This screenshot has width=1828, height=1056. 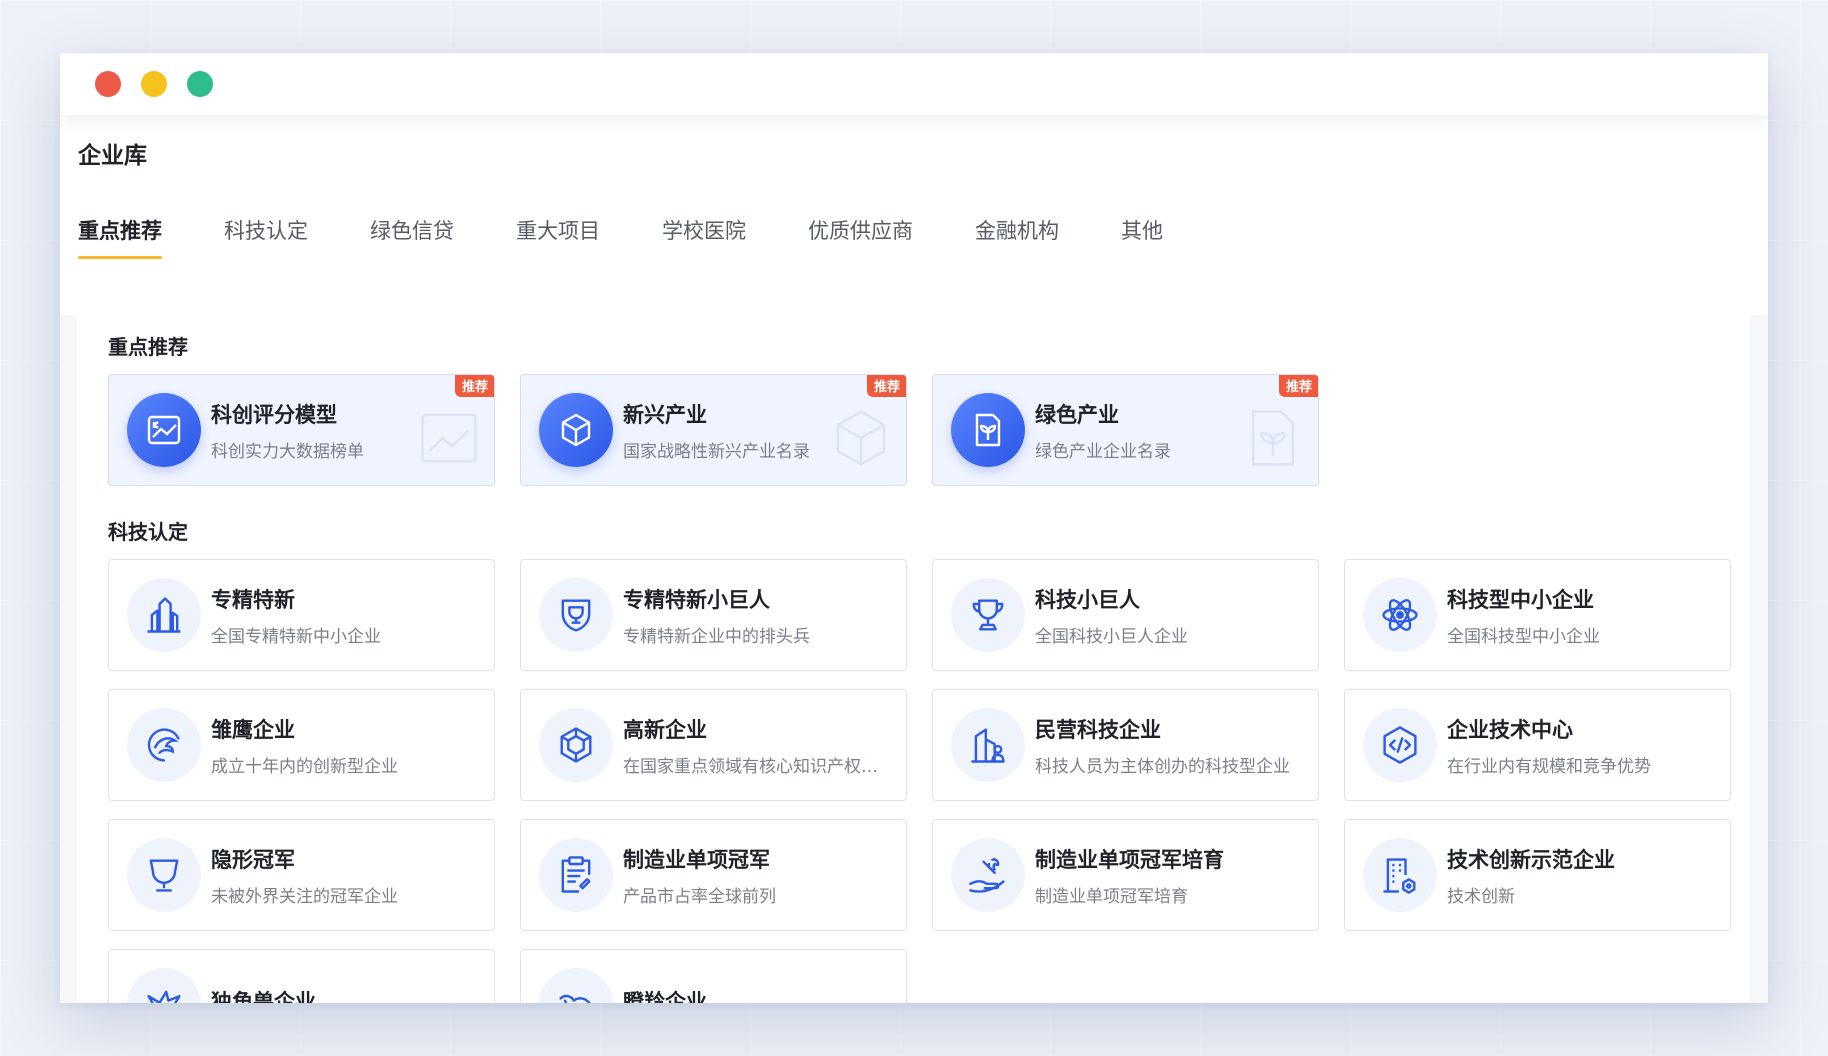 What do you see at coordinates (558, 237) in the screenshot?
I see `tab-major-projects: 重大项目` at bounding box center [558, 237].